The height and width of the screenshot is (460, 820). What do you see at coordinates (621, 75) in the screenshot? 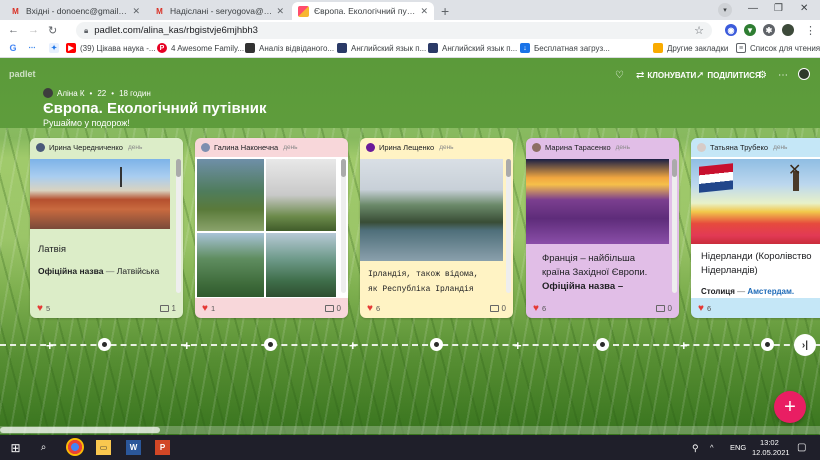
I see `heart-icon: ♡` at bounding box center [621, 75].